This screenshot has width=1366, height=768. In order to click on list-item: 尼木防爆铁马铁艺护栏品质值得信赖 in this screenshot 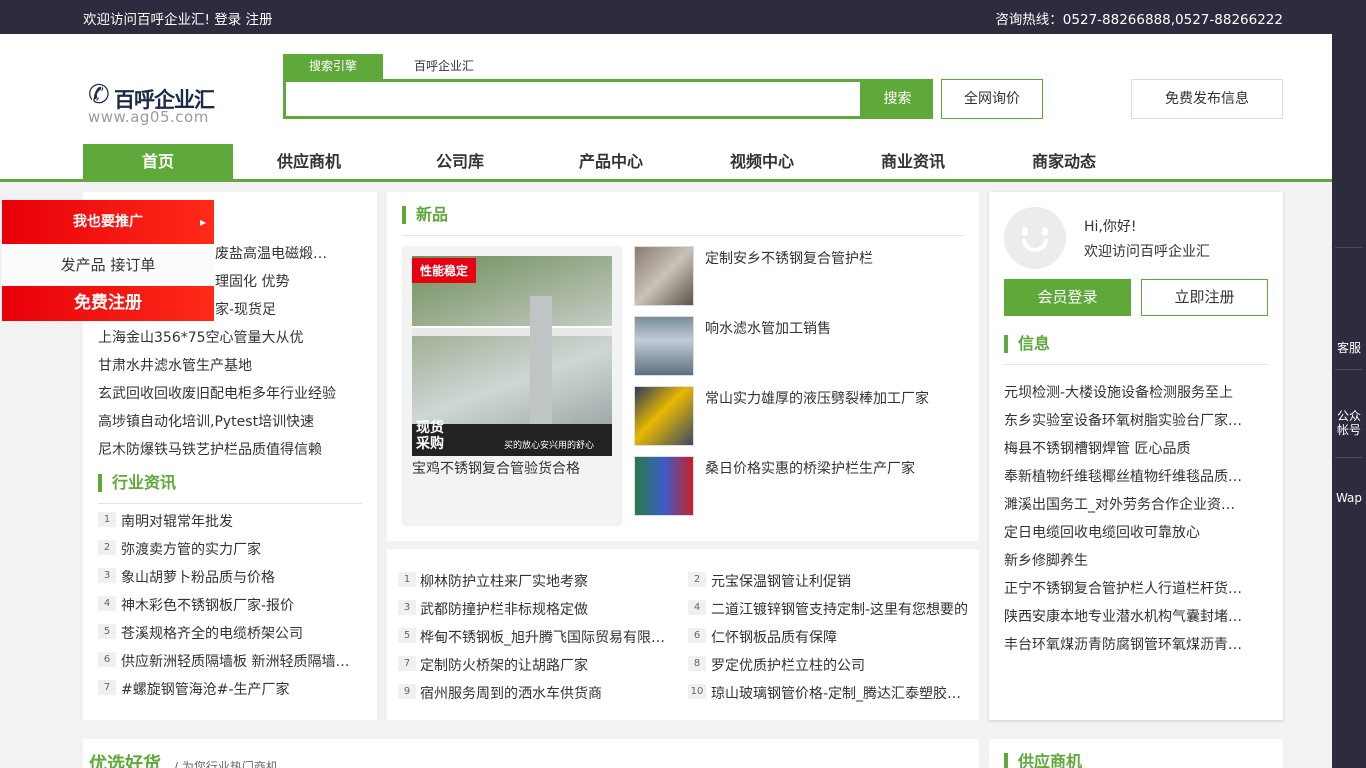, I will do `click(230, 449)`.